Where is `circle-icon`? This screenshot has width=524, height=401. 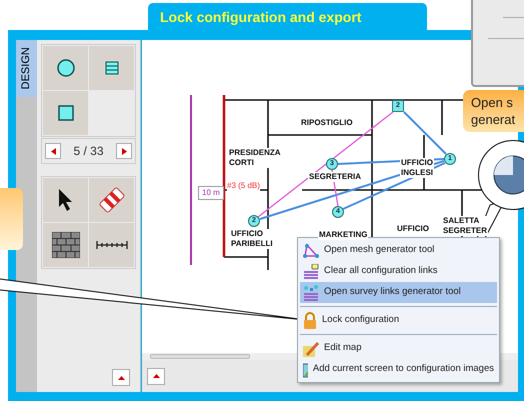 circle-icon is located at coordinates (65, 68).